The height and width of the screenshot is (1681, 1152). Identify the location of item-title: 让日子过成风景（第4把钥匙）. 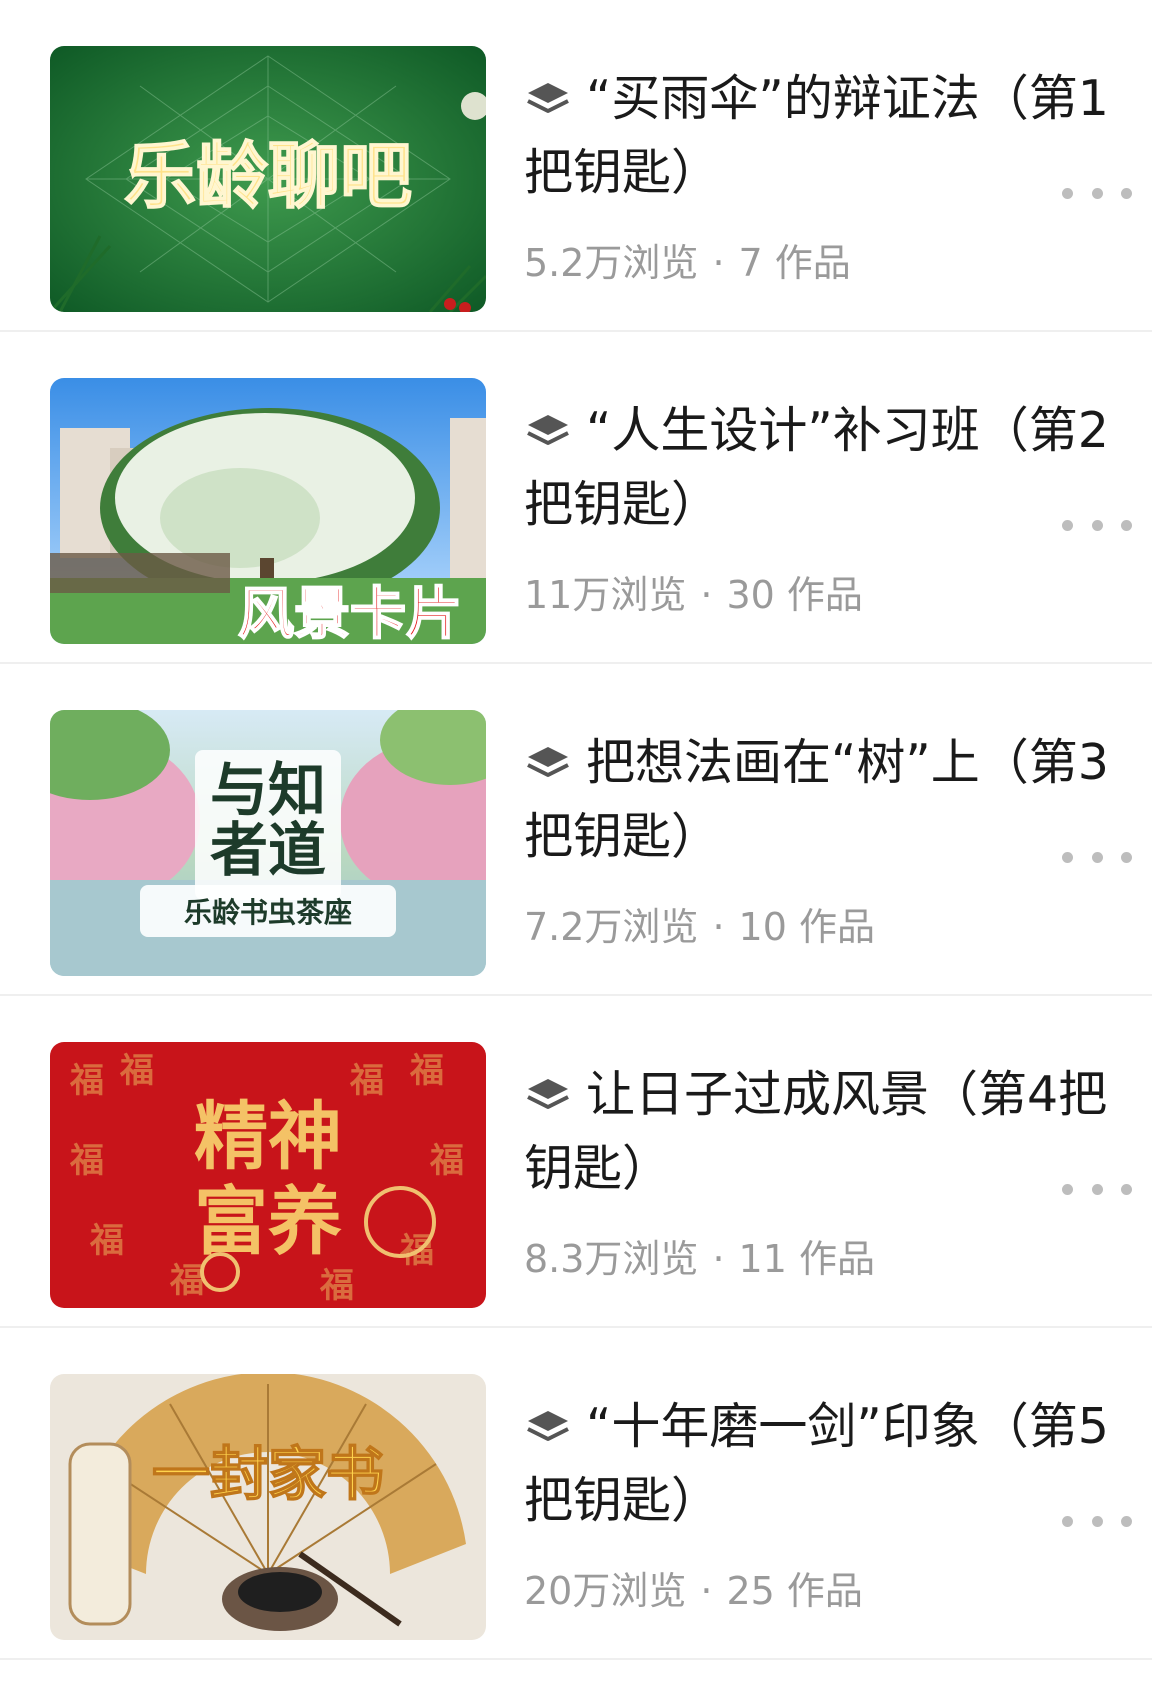
(819, 1132).